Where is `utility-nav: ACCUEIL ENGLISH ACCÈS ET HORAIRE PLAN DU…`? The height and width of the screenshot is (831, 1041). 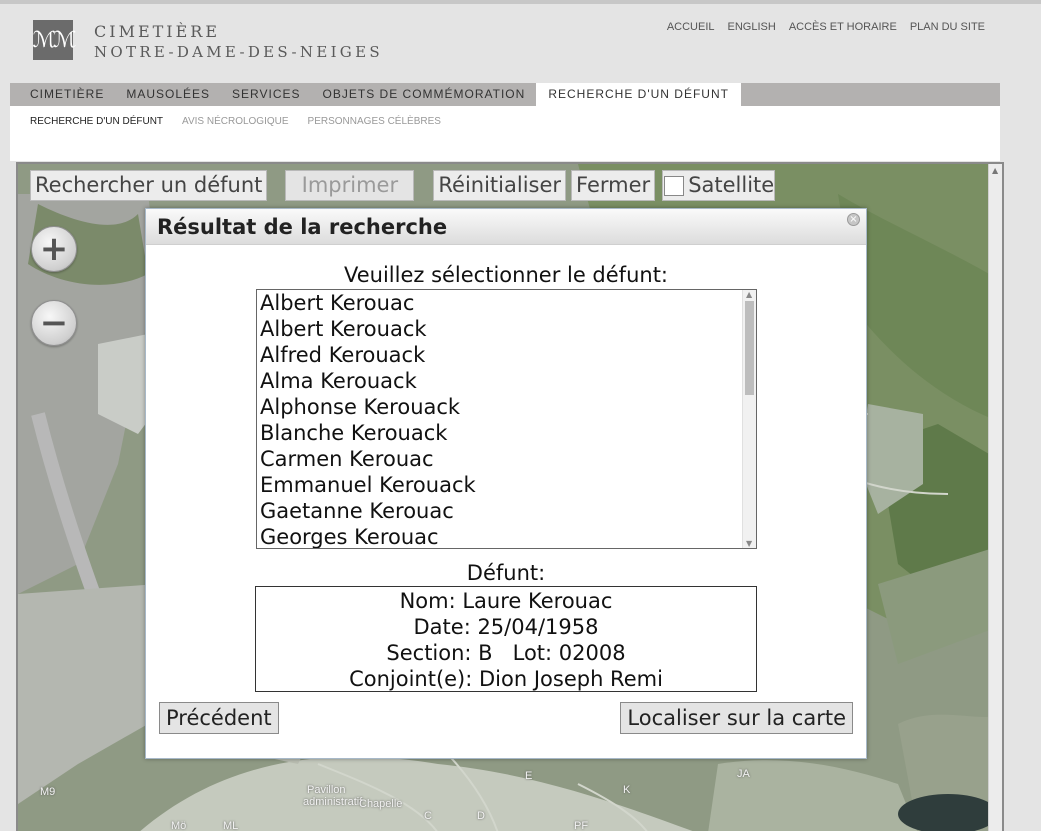
utility-nav: ACCUEIL ENGLISH ACCÈS ET HORAIRE PLAN DU… is located at coordinates (826, 27).